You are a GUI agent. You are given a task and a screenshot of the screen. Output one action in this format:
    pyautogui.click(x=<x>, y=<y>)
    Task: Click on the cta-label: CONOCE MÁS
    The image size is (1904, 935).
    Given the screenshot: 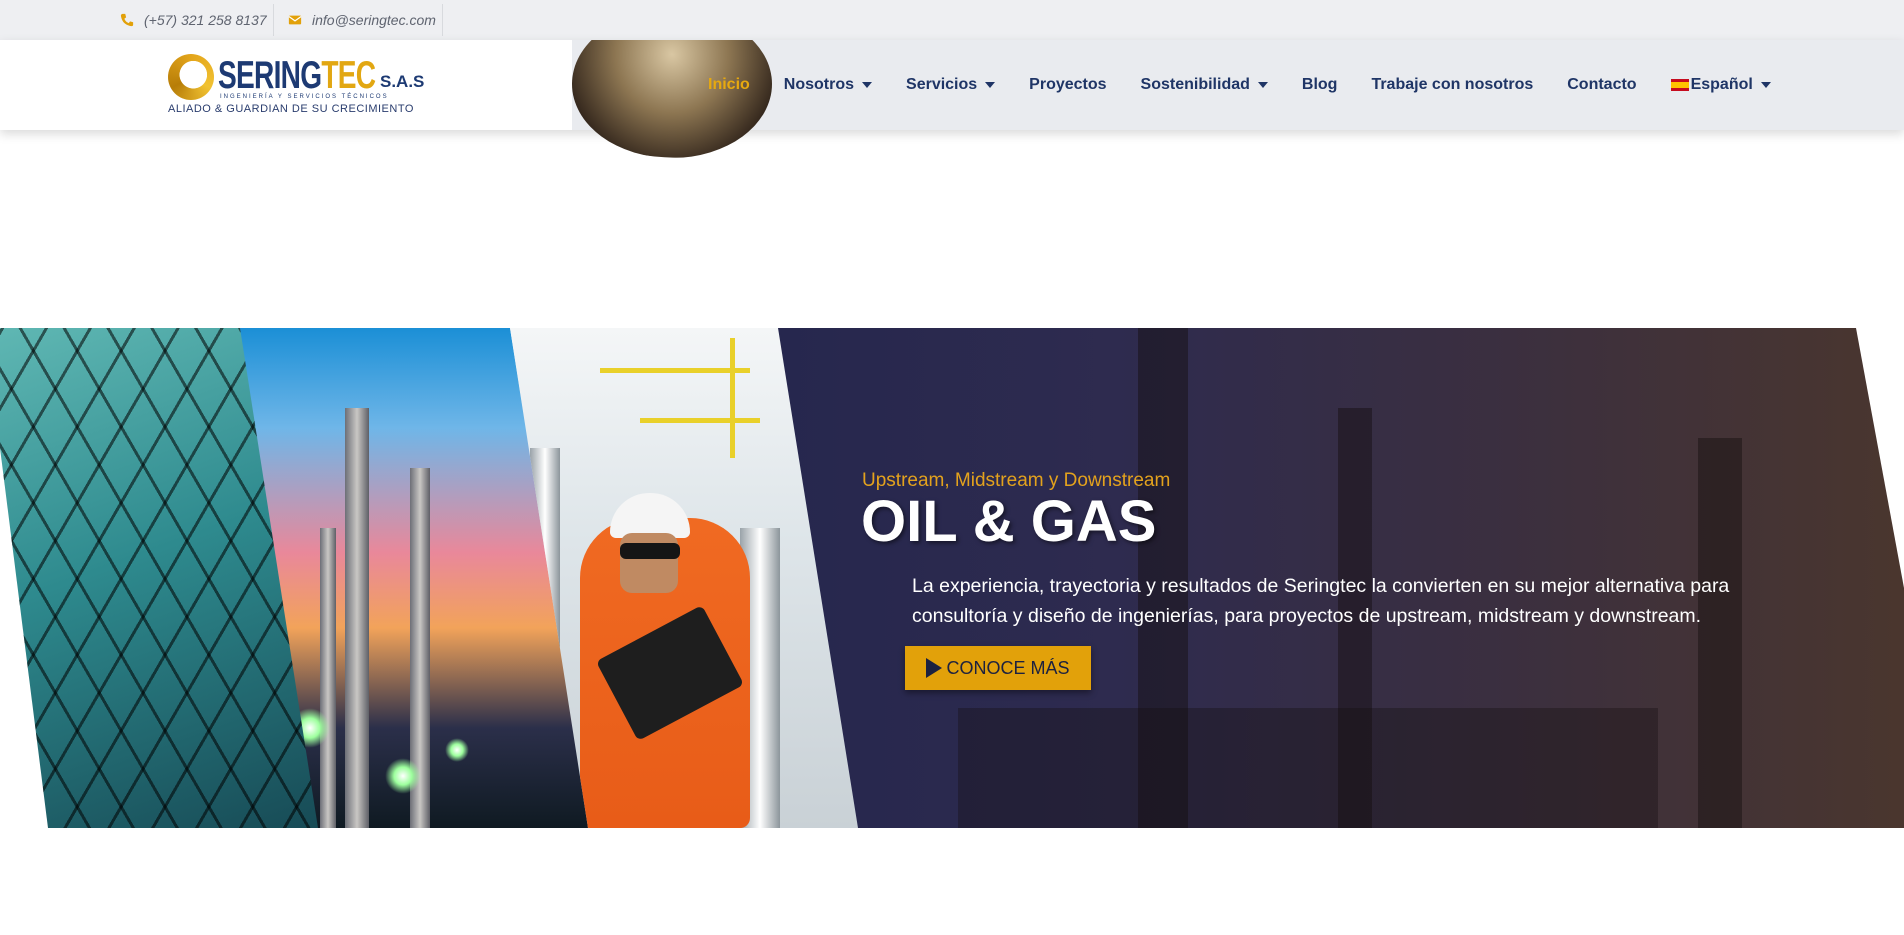 What is the action you would take?
    pyautogui.click(x=1008, y=667)
    